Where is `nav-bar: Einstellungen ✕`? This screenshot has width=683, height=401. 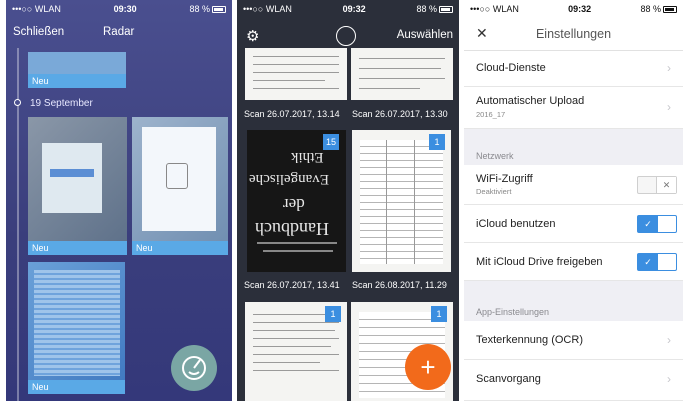 nav-bar: Einstellungen ✕ is located at coordinates (573, 34).